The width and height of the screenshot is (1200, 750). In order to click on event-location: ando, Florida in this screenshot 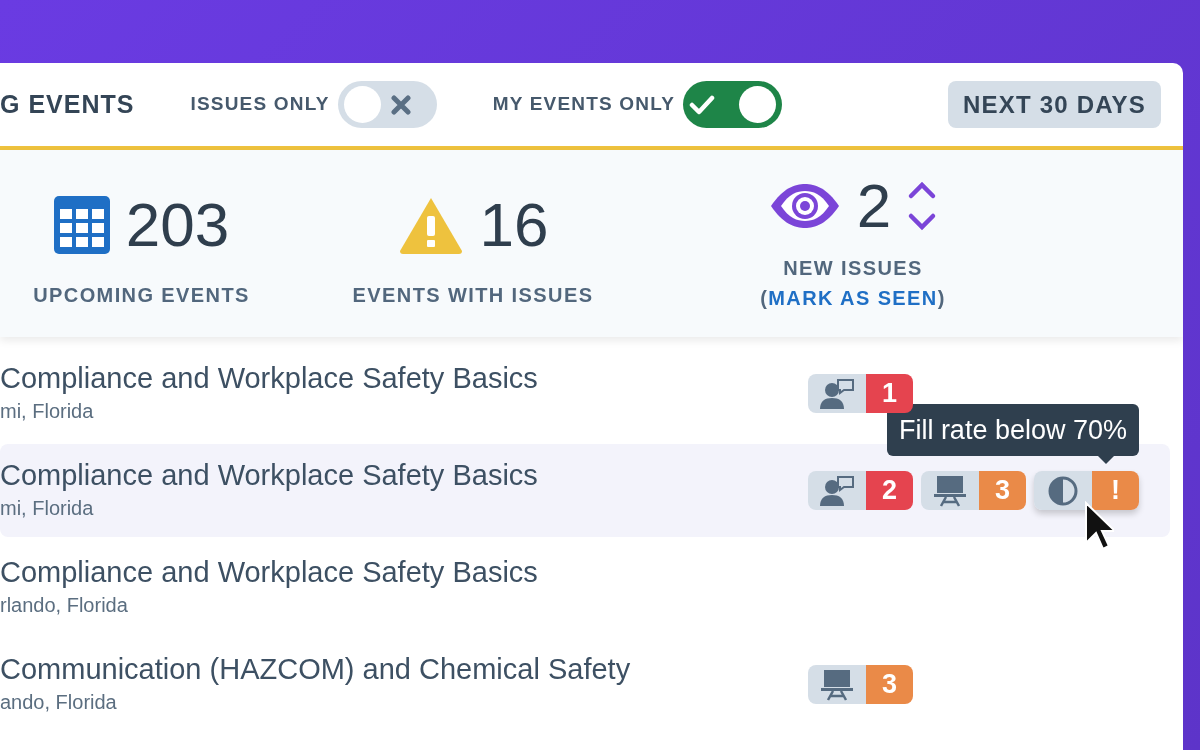, I will do `click(59, 702)`.